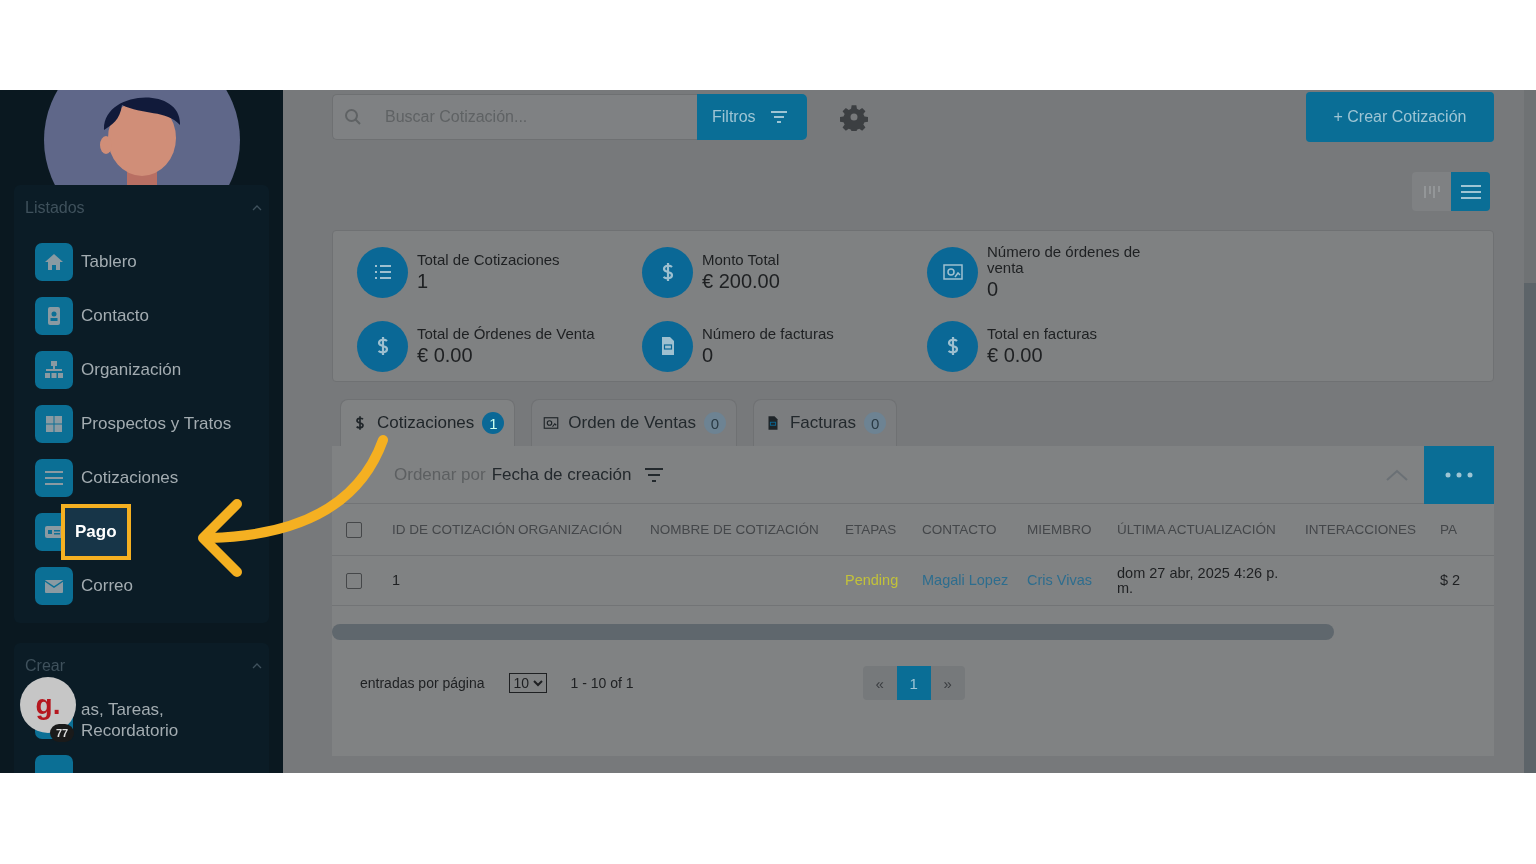 Image resolution: width=1536 pixels, height=864 pixels. Describe the element at coordinates (571, 529) in the screenshot. I see `column-header: ORGANIZACIÓN` at that location.